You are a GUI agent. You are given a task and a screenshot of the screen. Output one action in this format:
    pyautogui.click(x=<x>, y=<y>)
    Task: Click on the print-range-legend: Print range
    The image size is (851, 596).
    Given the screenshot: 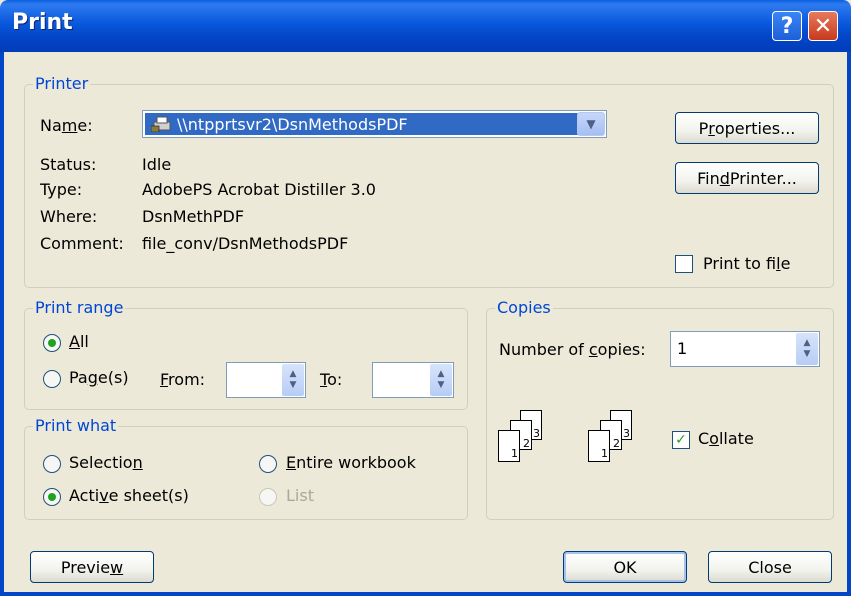 What is the action you would take?
    pyautogui.click(x=79, y=307)
    